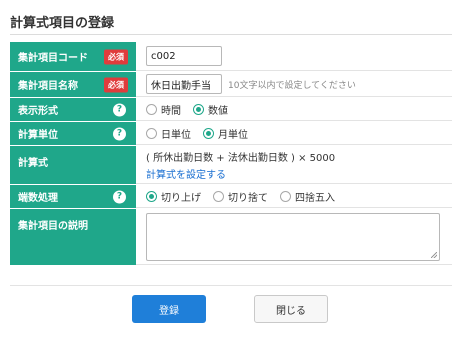 Image resolution: width=462 pixels, height=338 pixels. What do you see at coordinates (184, 56) in the screenshot?
I see `item-code-input: c002` at bounding box center [184, 56].